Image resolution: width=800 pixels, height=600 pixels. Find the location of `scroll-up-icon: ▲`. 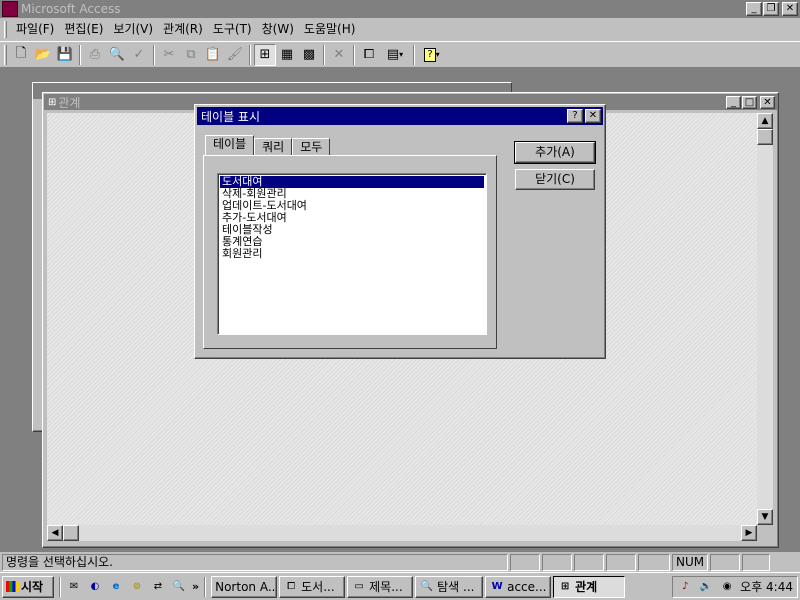

scroll-up-icon: ▲ is located at coordinates (765, 121).